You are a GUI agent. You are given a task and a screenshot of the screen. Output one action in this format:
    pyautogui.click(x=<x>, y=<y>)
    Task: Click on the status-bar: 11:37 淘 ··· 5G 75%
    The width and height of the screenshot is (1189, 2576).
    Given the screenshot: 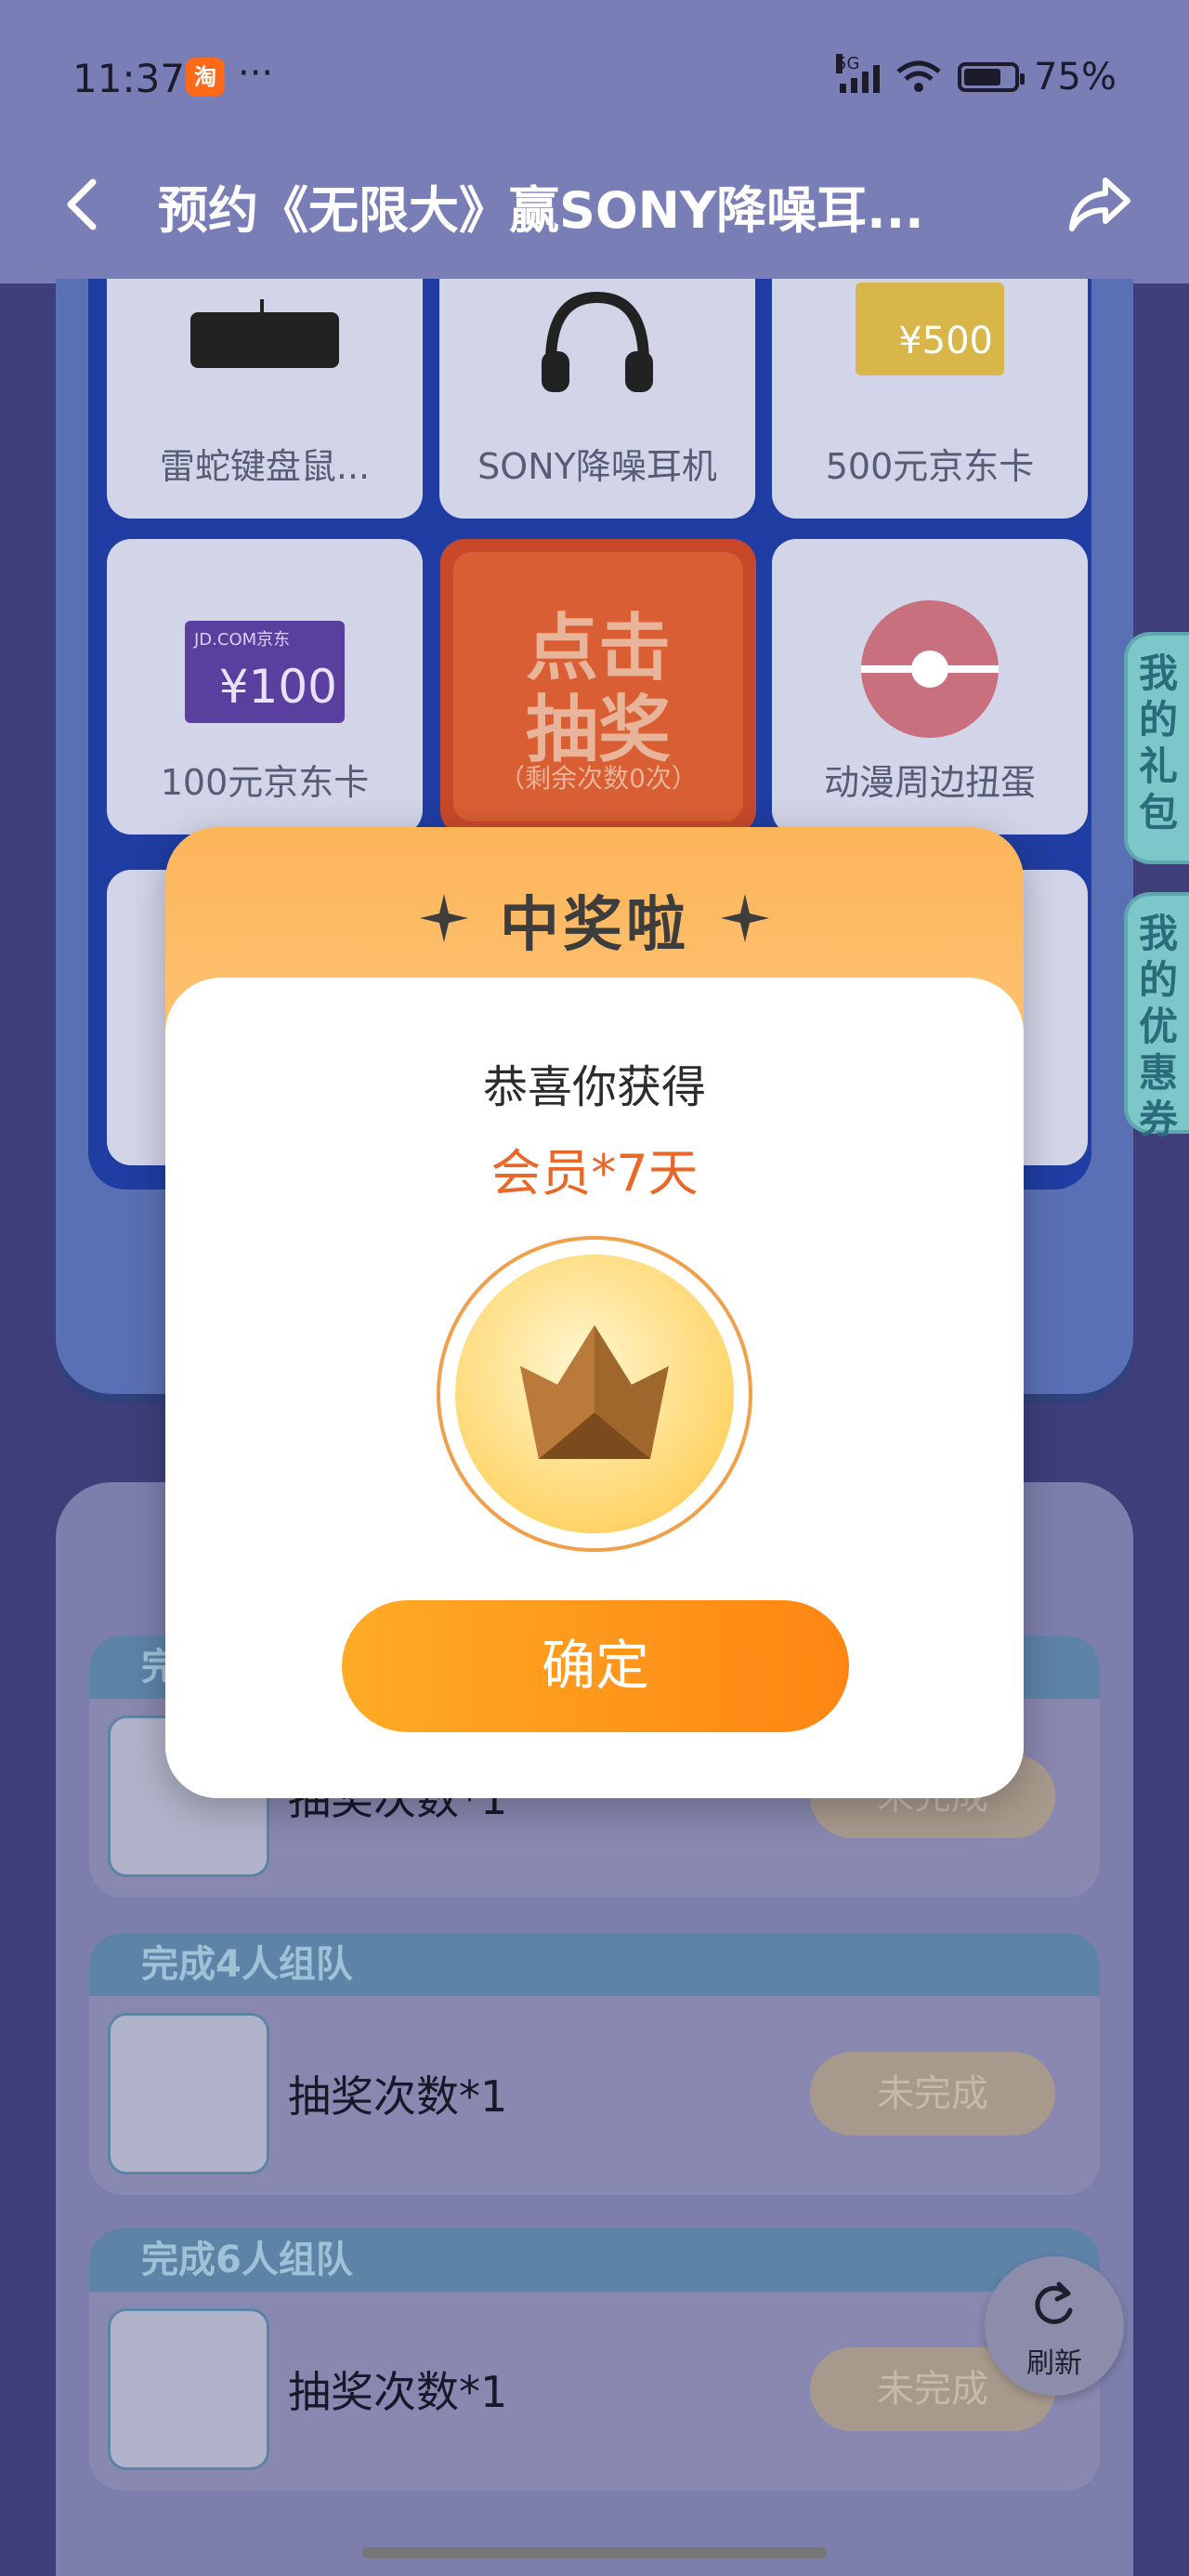 What is the action you would take?
    pyautogui.click(x=594, y=79)
    